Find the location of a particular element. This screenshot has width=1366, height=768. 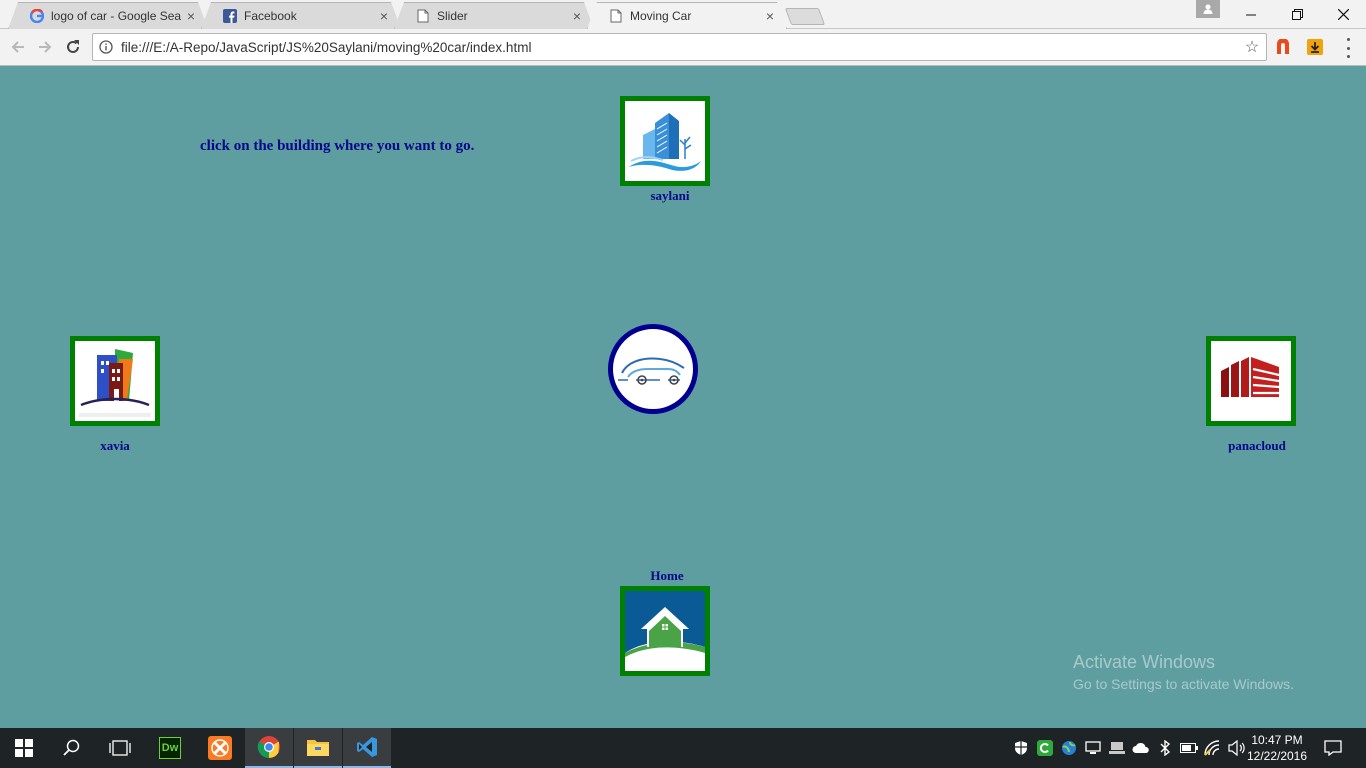

profile-icon is located at coordinates (1208, 9).